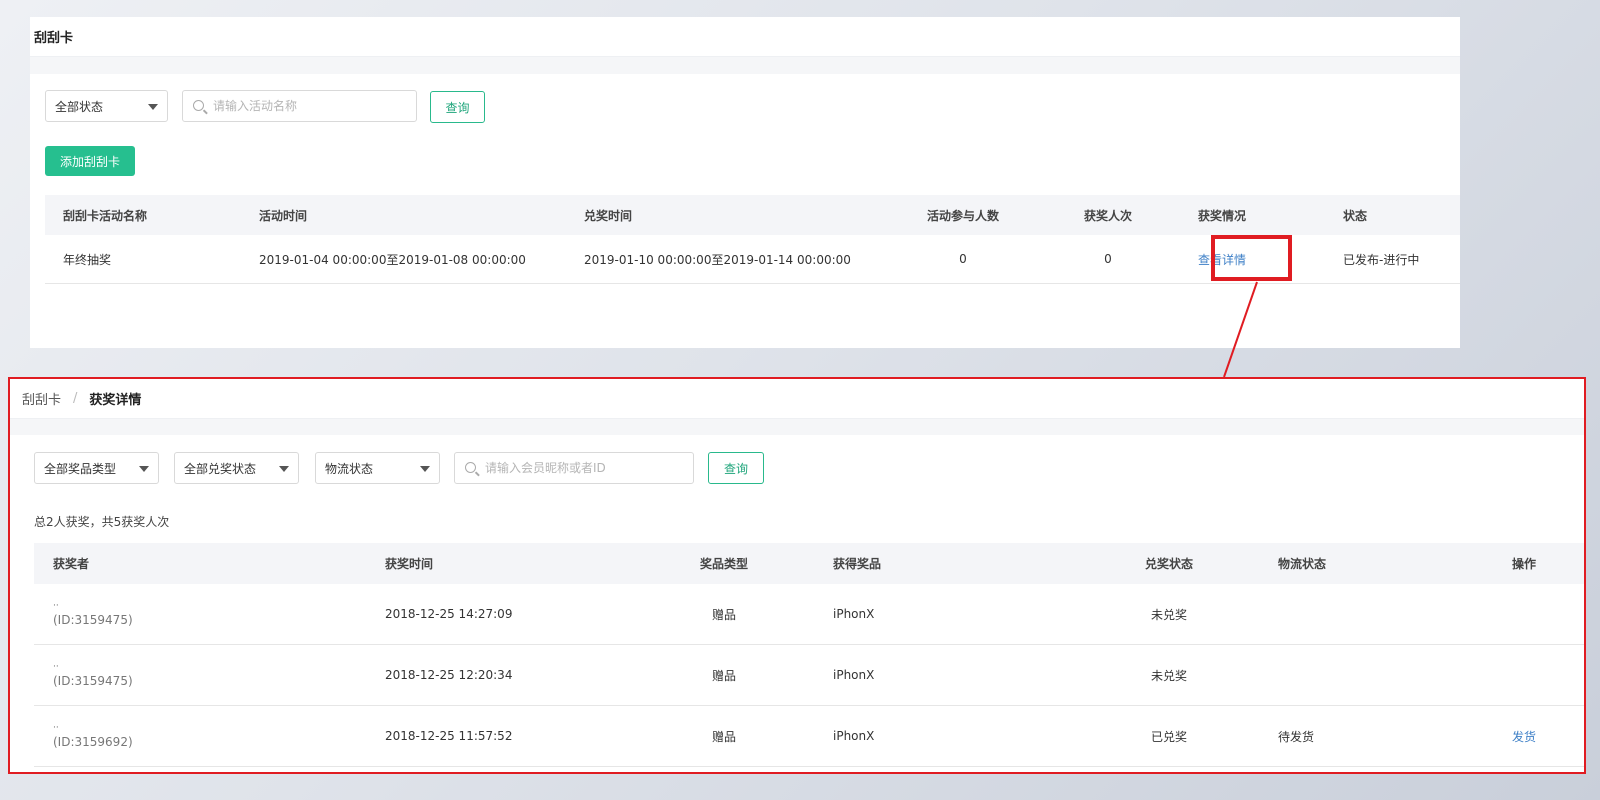 The height and width of the screenshot is (800, 1600). What do you see at coordinates (105, 215) in the screenshot?
I see `col-activity-name: 刮刮卡活动名称` at bounding box center [105, 215].